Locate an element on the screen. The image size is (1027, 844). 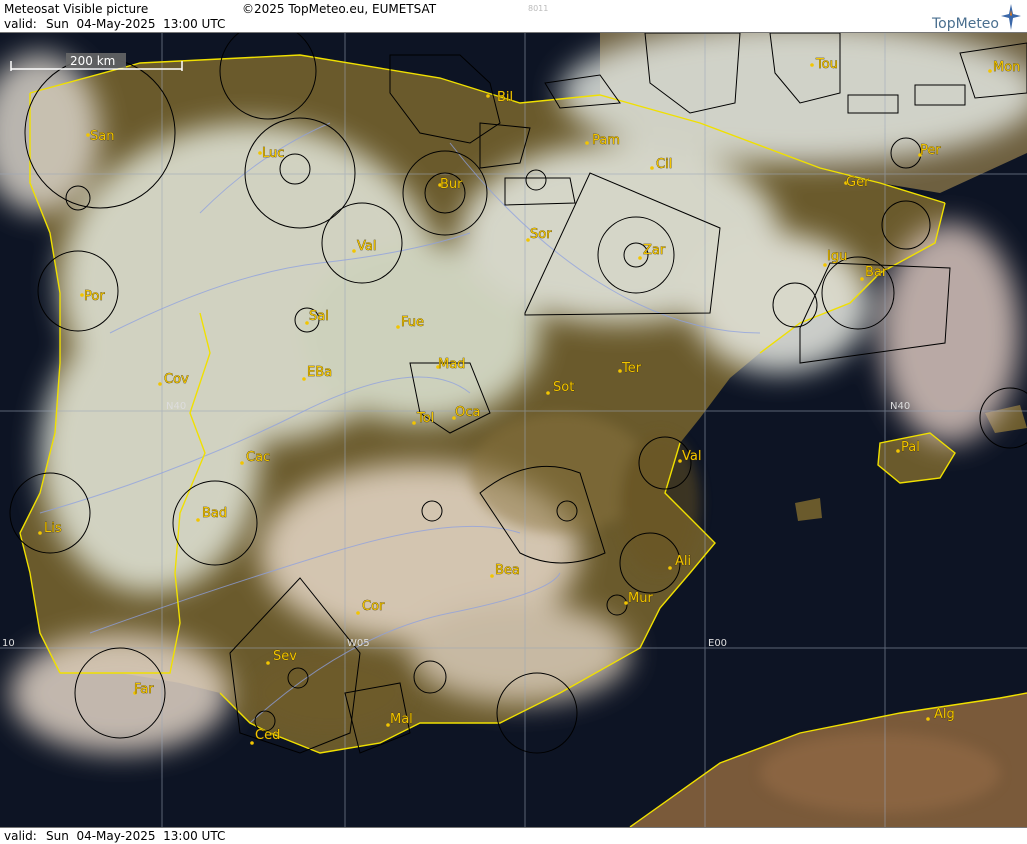
city-label-pam: Pam is located at coordinates (606, 140).